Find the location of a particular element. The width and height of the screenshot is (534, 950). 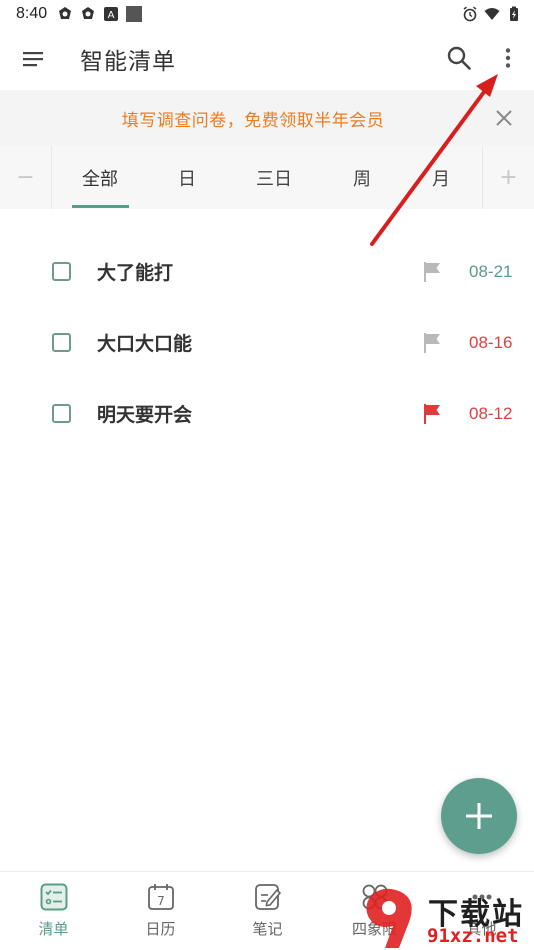

checklist-icon is located at coordinates (53, 897).